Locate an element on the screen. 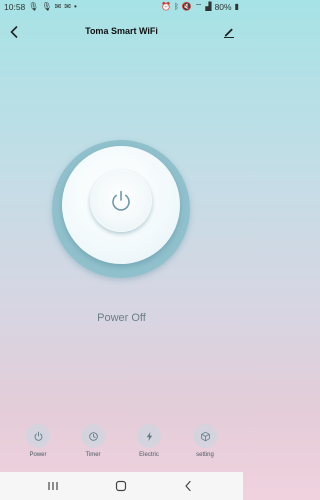 Image resolution: width=320 pixels, height=500 pixels. status-time: 10:58 is located at coordinates (15, 7).